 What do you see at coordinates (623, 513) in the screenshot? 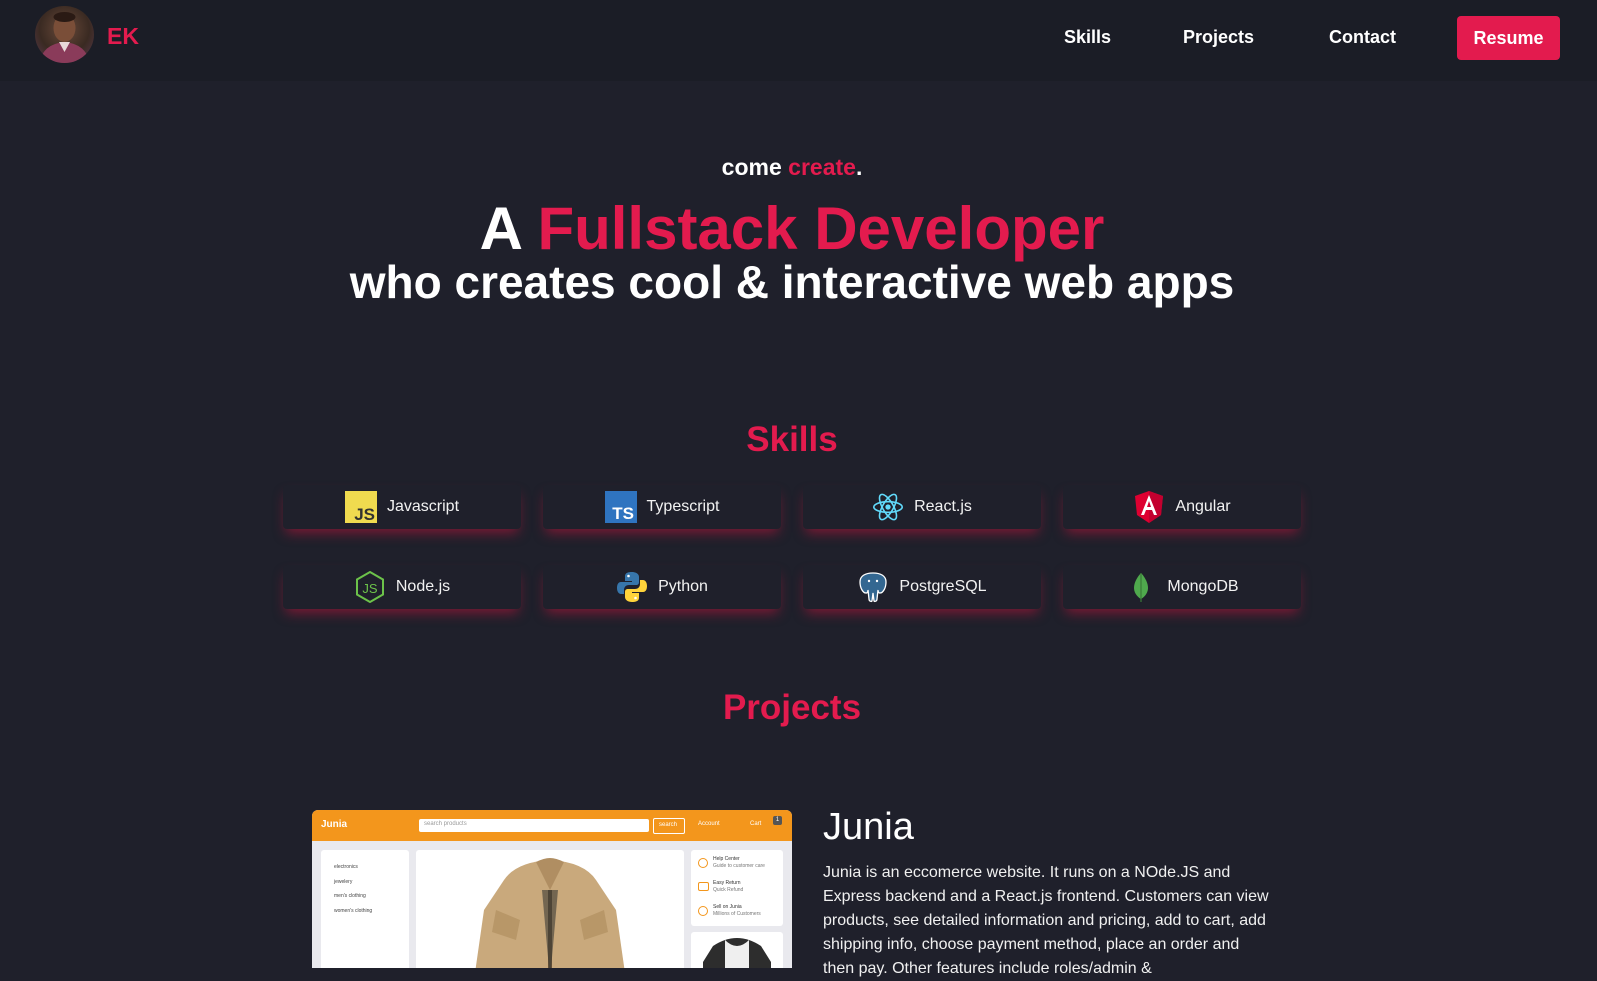
I see `svg-text: TS` at bounding box center [623, 513].